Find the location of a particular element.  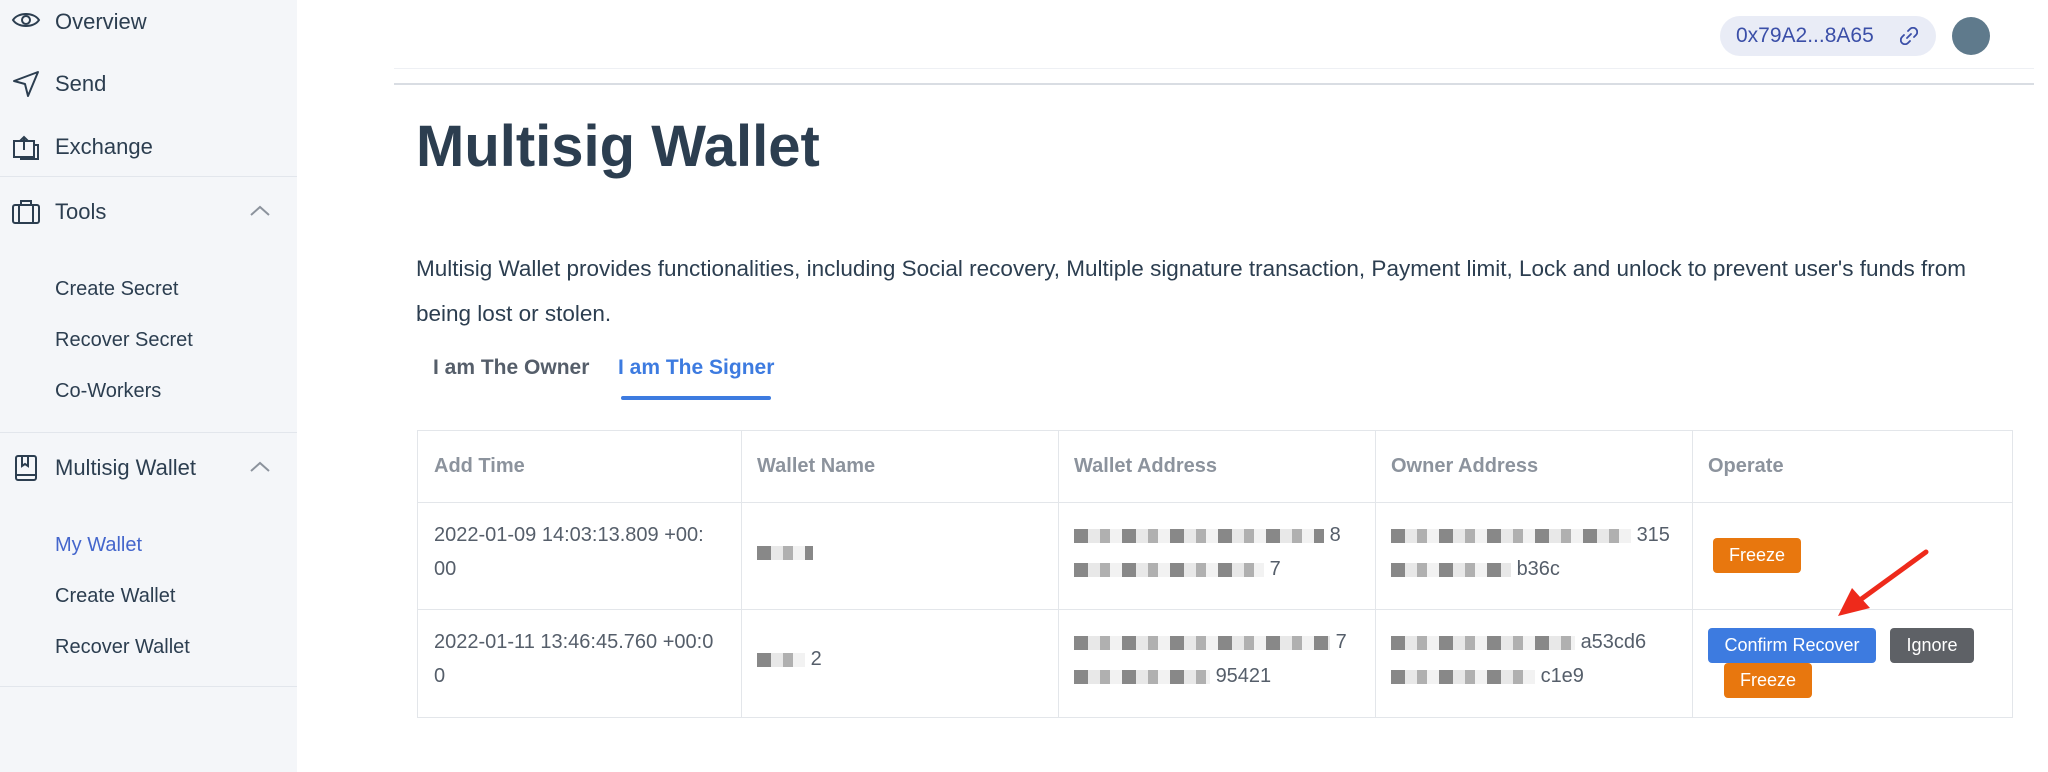

sidebar-subitem-create-secret: Create Secret is located at coordinates (116, 289).